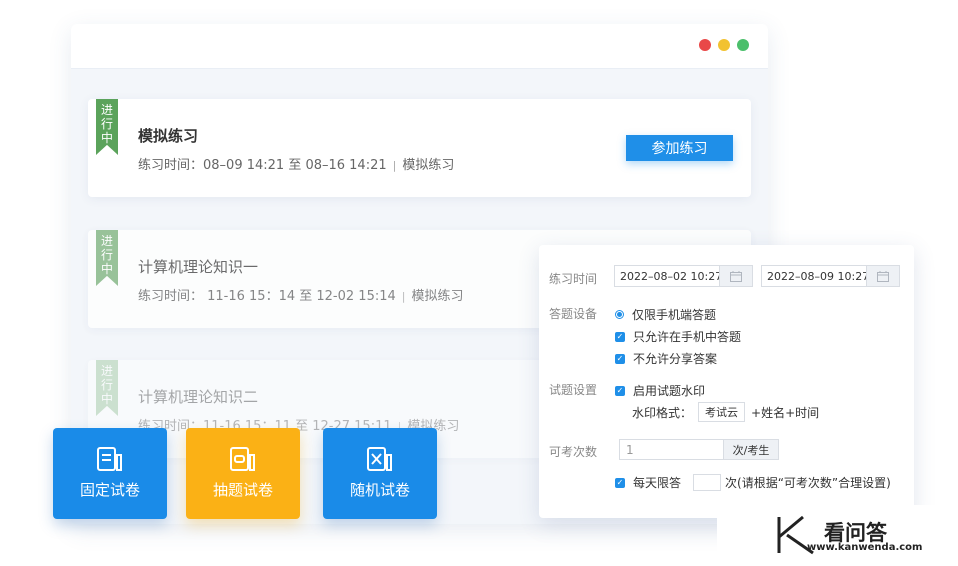  What do you see at coordinates (671, 449) in the screenshot?
I see `attempts-input: 1` at bounding box center [671, 449].